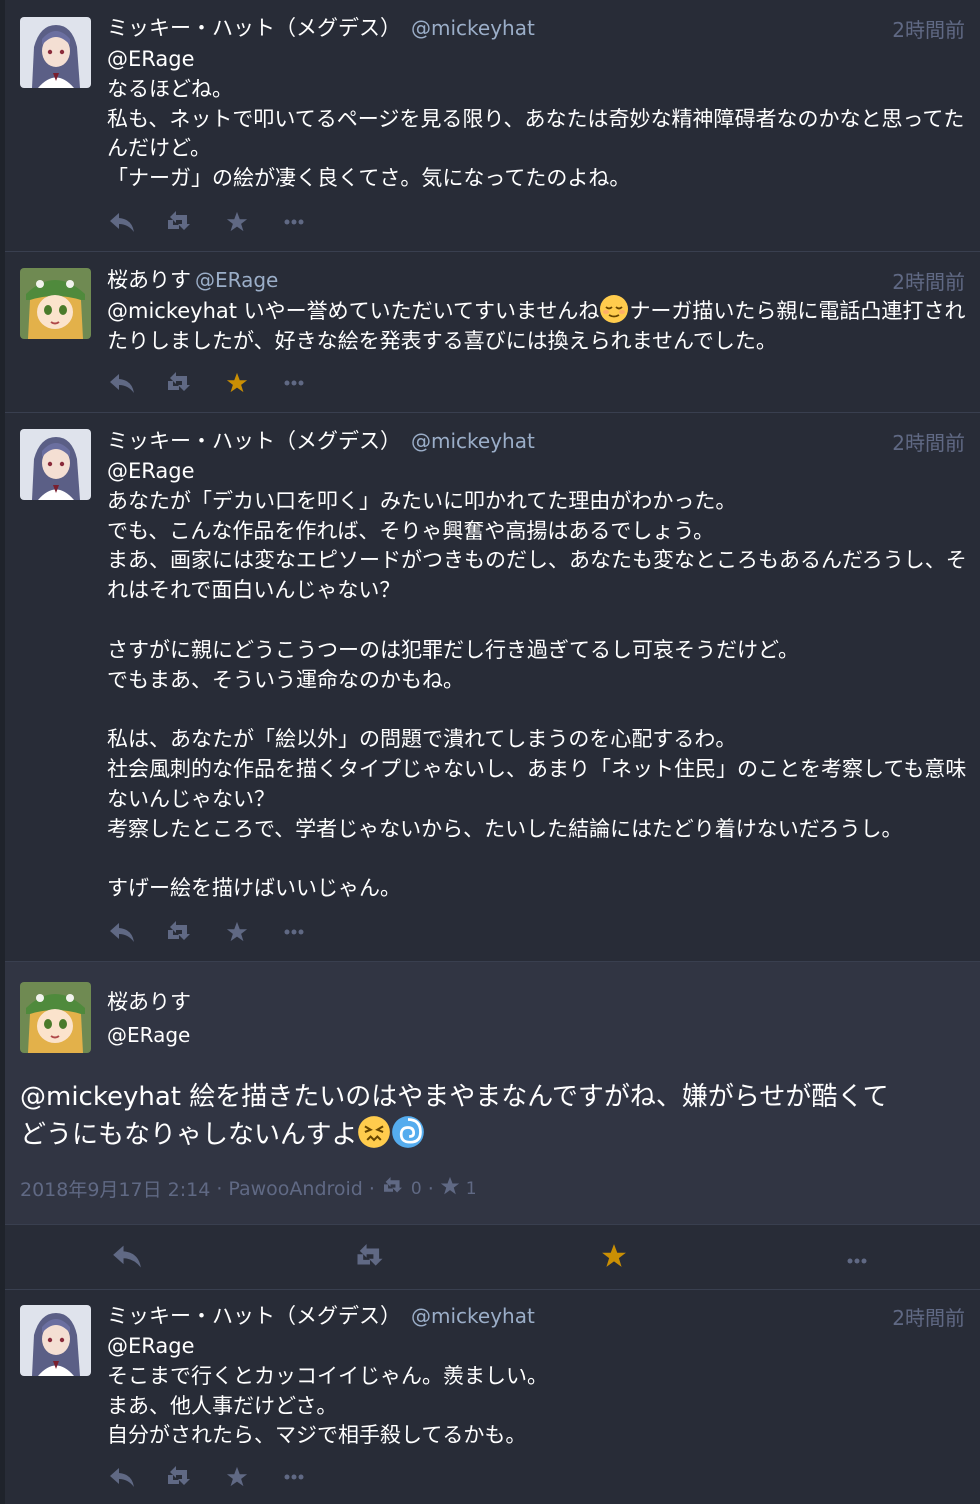  I want to click on confounded-face-emoji, so click(374, 1132).